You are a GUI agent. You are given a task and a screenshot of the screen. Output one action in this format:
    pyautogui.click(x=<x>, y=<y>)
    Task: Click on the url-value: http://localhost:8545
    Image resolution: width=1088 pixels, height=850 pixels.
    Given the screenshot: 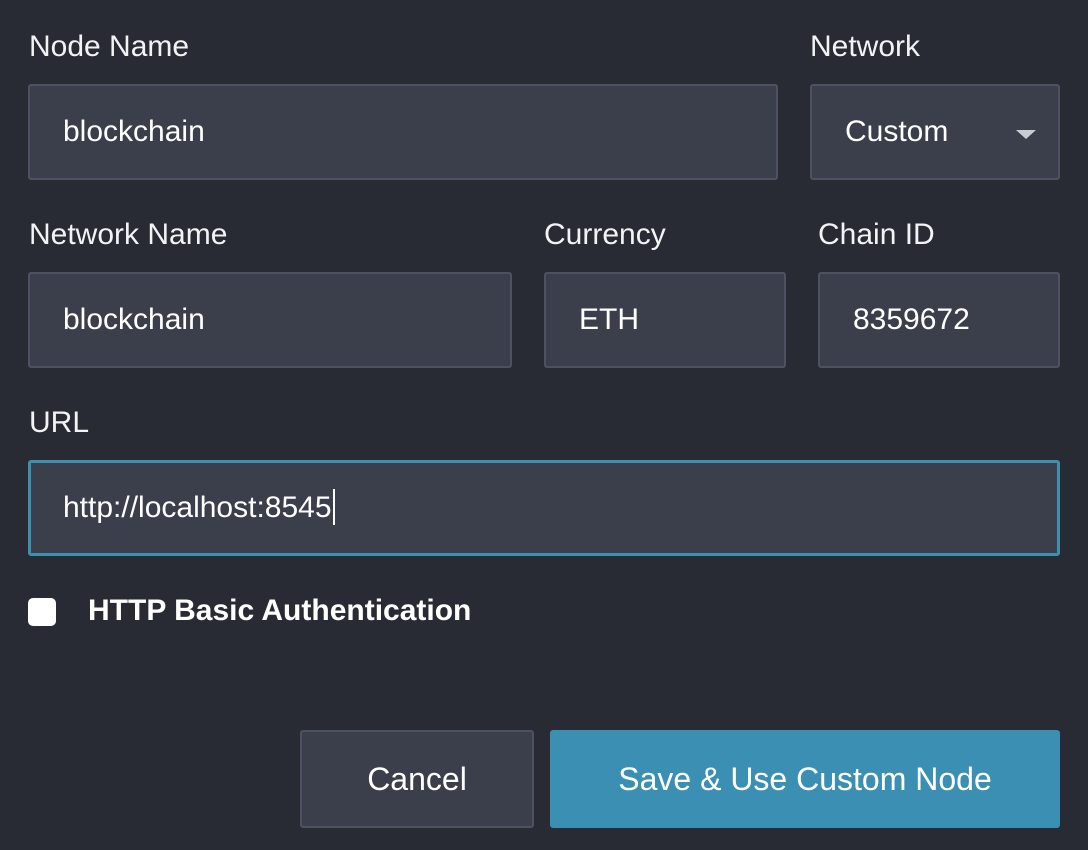 What is the action you would take?
    pyautogui.click(x=197, y=507)
    